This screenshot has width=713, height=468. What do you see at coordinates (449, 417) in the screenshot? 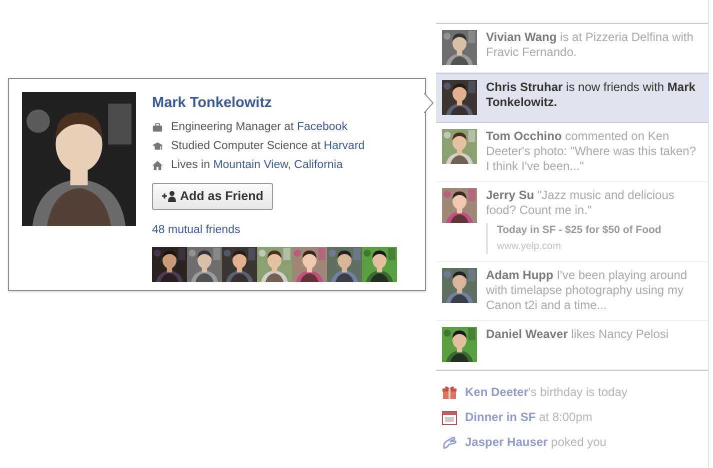
I see `calendar-icon` at bounding box center [449, 417].